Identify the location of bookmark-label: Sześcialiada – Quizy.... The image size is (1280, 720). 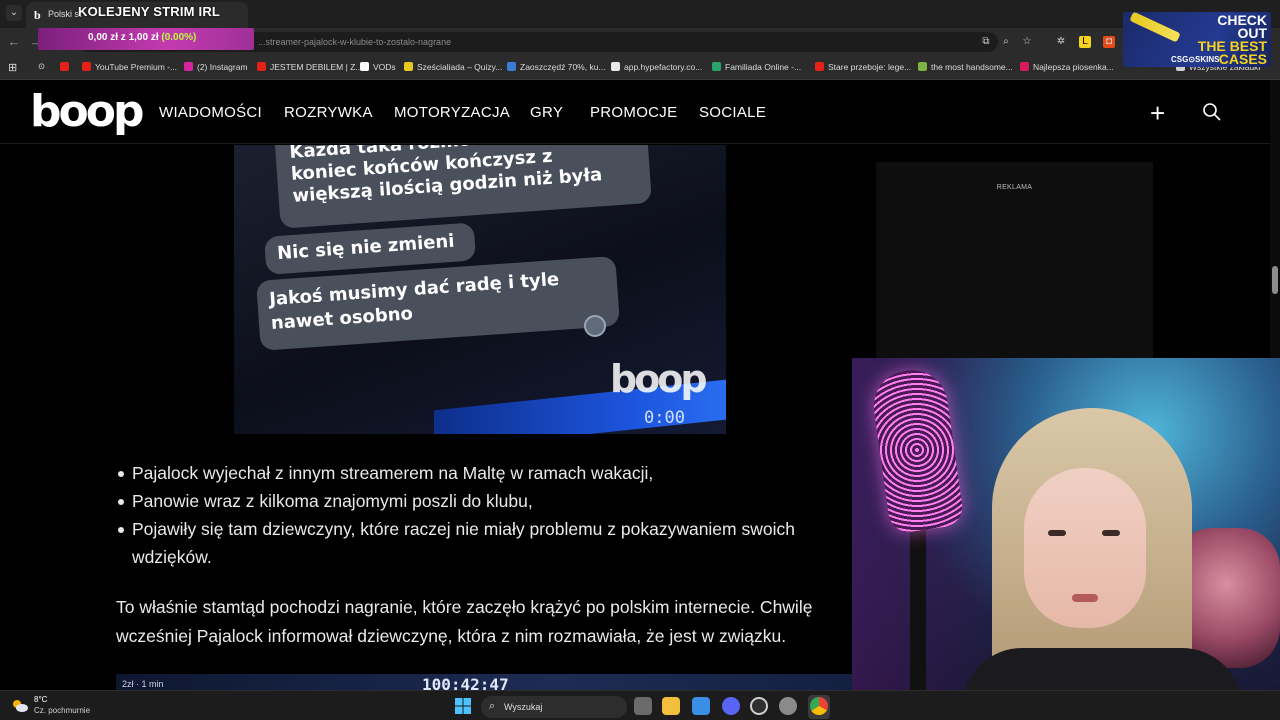
(460, 67).